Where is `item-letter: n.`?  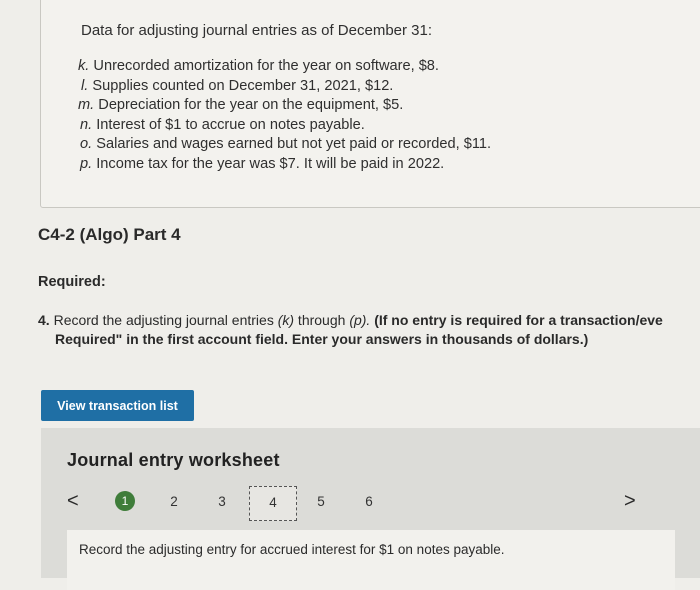
item-letter: n. is located at coordinates (86, 124).